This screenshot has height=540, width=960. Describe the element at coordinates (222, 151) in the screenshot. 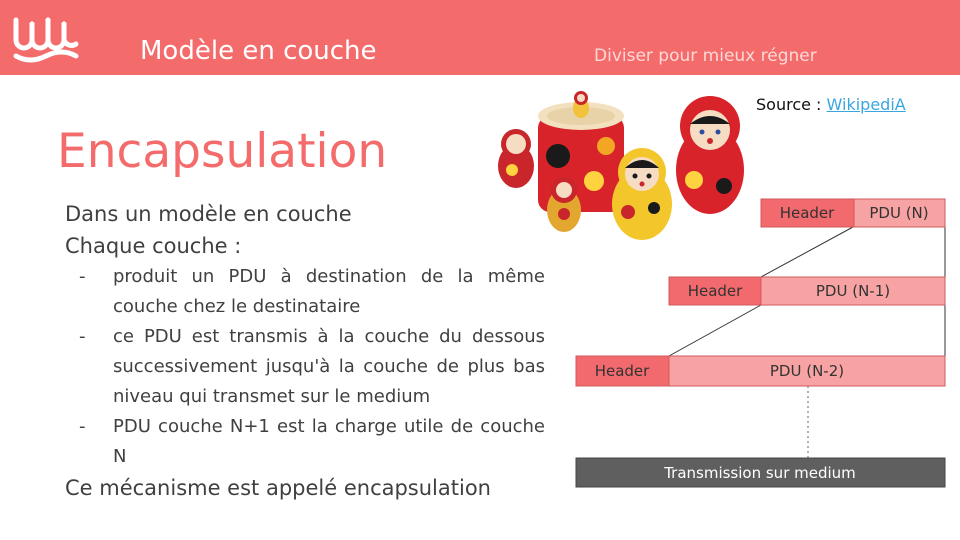

I see `page-title: Encapsulation` at that location.